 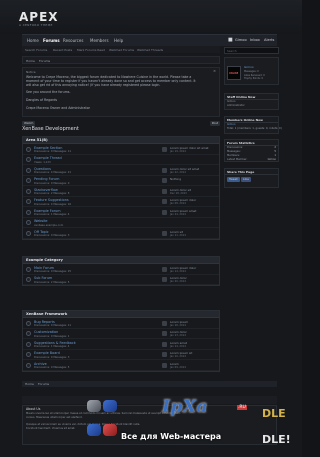 What do you see at coordinates (48, 158) in the screenshot?
I see `forum-node-title: Example Thread` at bounding box center [48, 158].